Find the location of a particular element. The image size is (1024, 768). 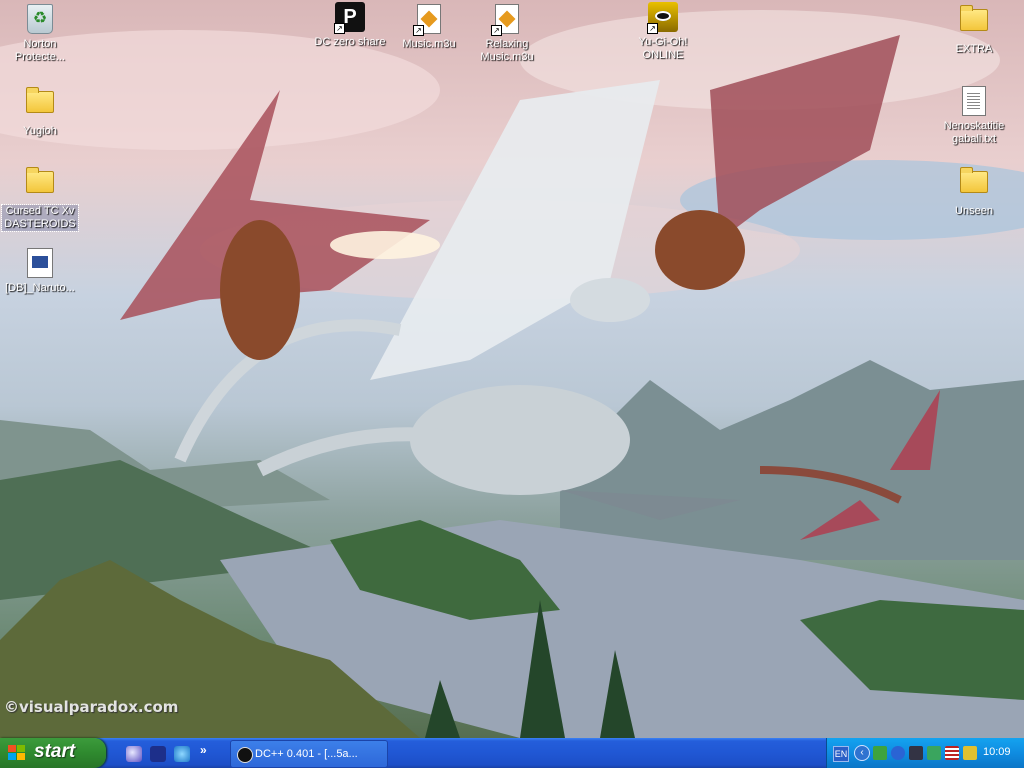

start-label: start is located at coordinates (55, 751).